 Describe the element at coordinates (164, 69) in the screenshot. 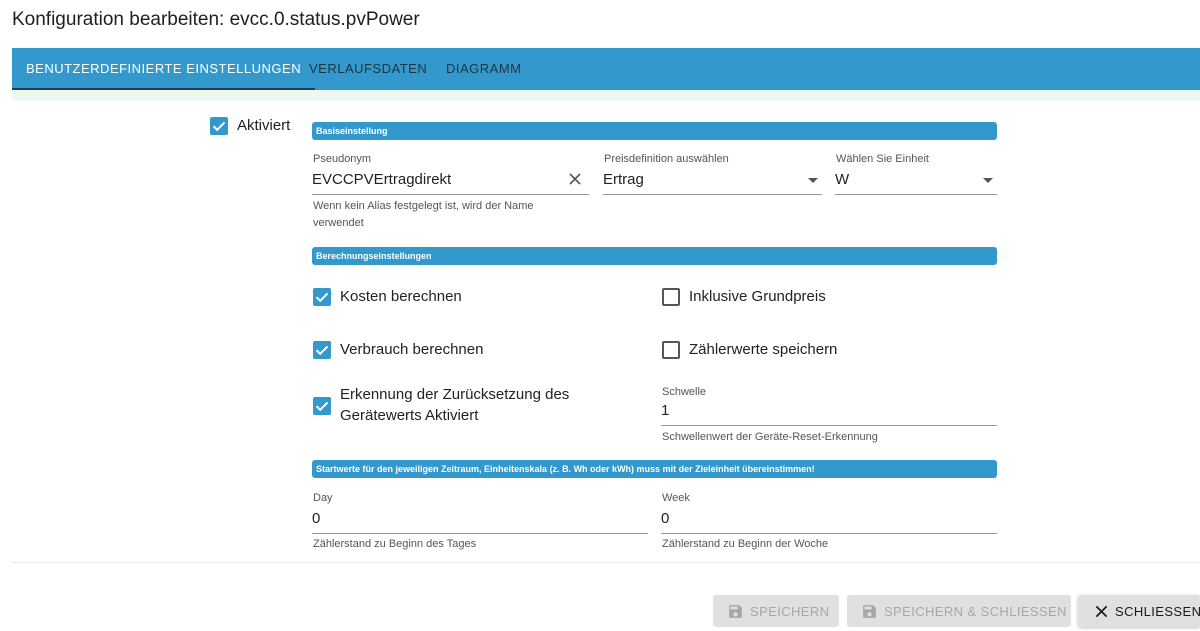

I see `tab-custom-settings: BENUTZERDEFINIERTE EINSTELLUNGEN` at that location.